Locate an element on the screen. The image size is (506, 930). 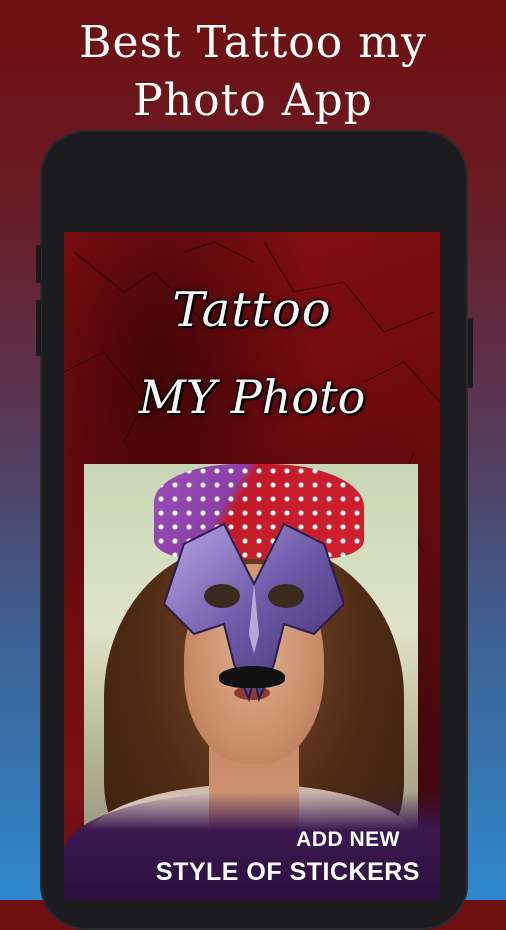
app-title-line1: Tattoo is located at coordinates (252, 310).